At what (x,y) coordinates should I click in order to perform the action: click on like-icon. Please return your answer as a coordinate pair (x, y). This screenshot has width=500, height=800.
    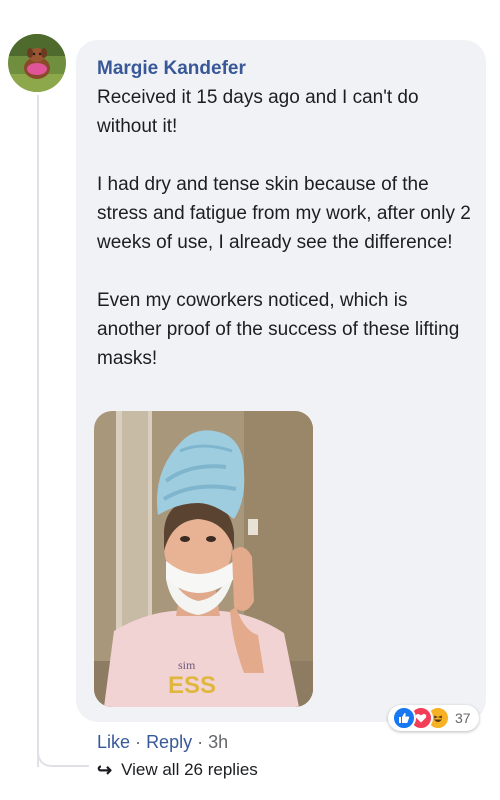
    Looking at the image, I should click on (404, 718).